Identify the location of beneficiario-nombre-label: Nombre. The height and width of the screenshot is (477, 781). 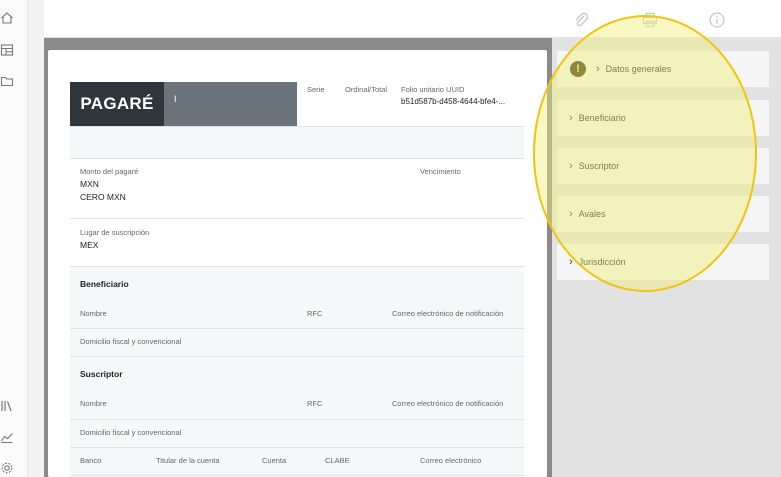
(93, 313).